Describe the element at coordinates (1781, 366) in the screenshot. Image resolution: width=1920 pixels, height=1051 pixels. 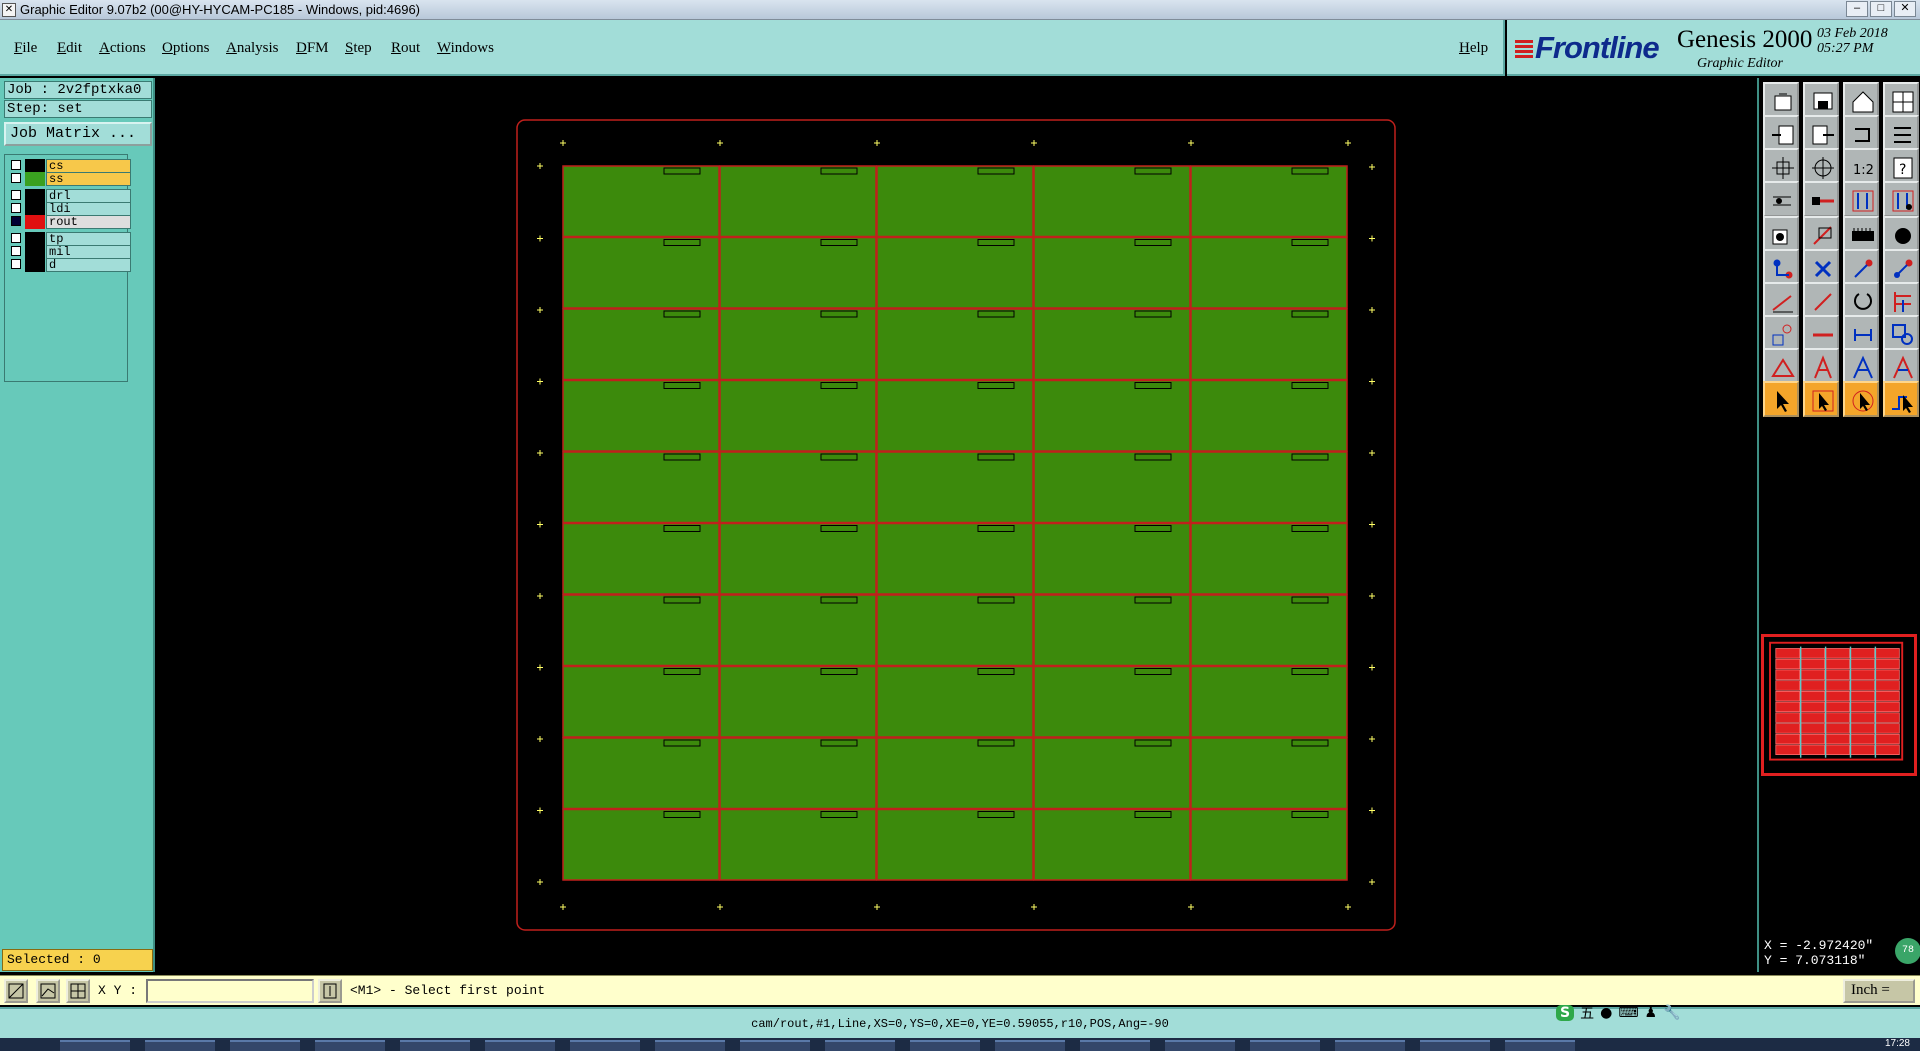
I see `tri-icon` at that location.